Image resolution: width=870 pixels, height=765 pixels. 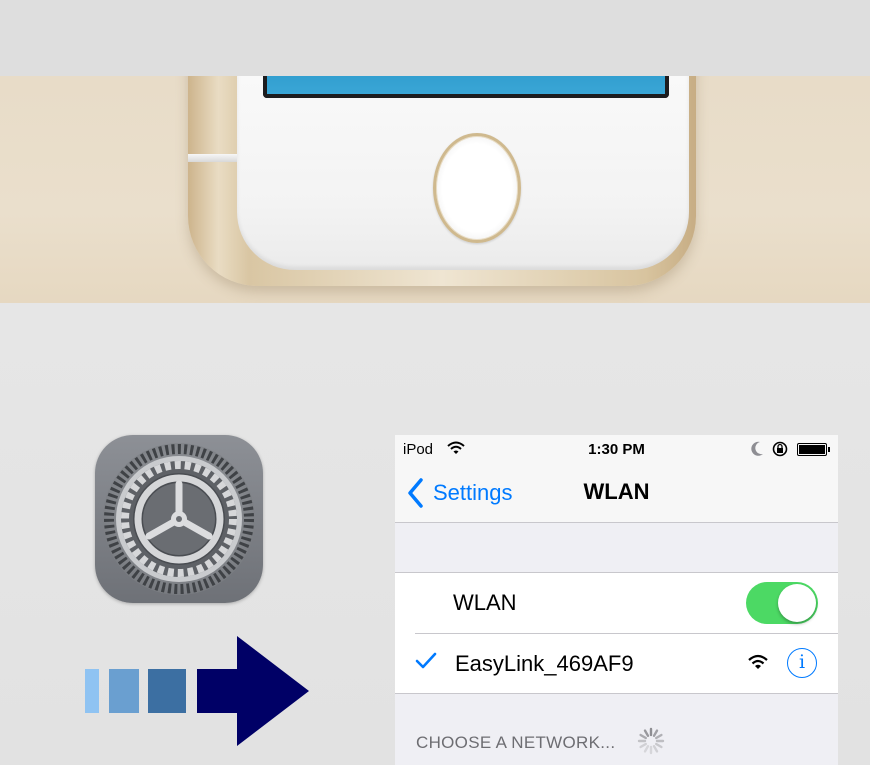 What do you see at coordinates (813, 449) in the screenshot?
I see `battery-icon` at bounding box center [813, 449].